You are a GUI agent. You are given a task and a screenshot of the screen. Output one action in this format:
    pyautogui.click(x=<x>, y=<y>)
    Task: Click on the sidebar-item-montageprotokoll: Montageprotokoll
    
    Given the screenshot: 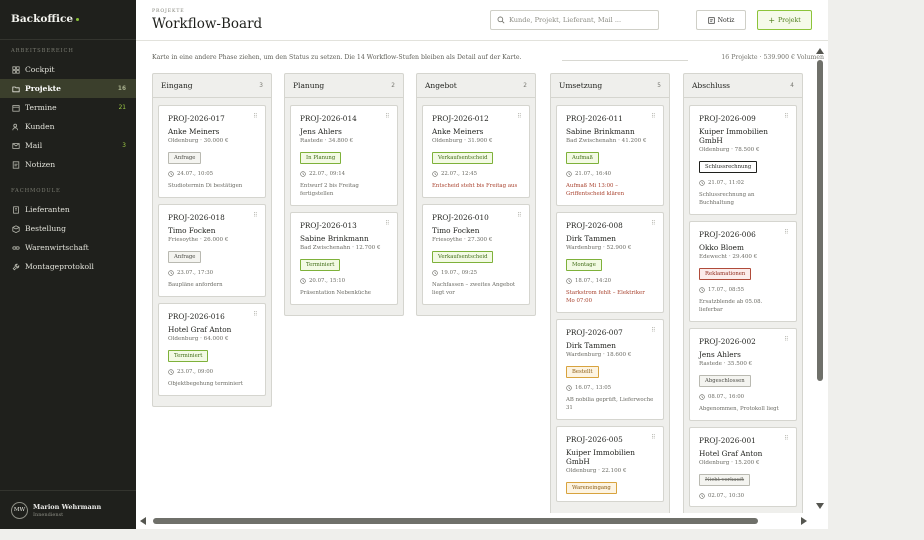 What is the action you would take?
    pyautogui.click(x=68, y=266)
    